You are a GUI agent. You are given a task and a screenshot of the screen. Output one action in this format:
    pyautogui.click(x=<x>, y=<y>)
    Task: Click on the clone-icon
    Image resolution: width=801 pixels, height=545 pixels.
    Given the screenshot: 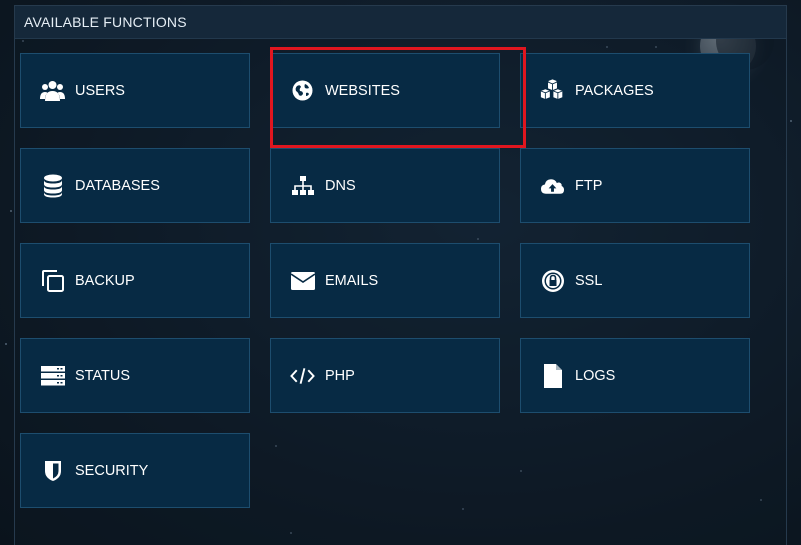 What is the action you would take?
    pyautogui.click(x=52, y=280)
    